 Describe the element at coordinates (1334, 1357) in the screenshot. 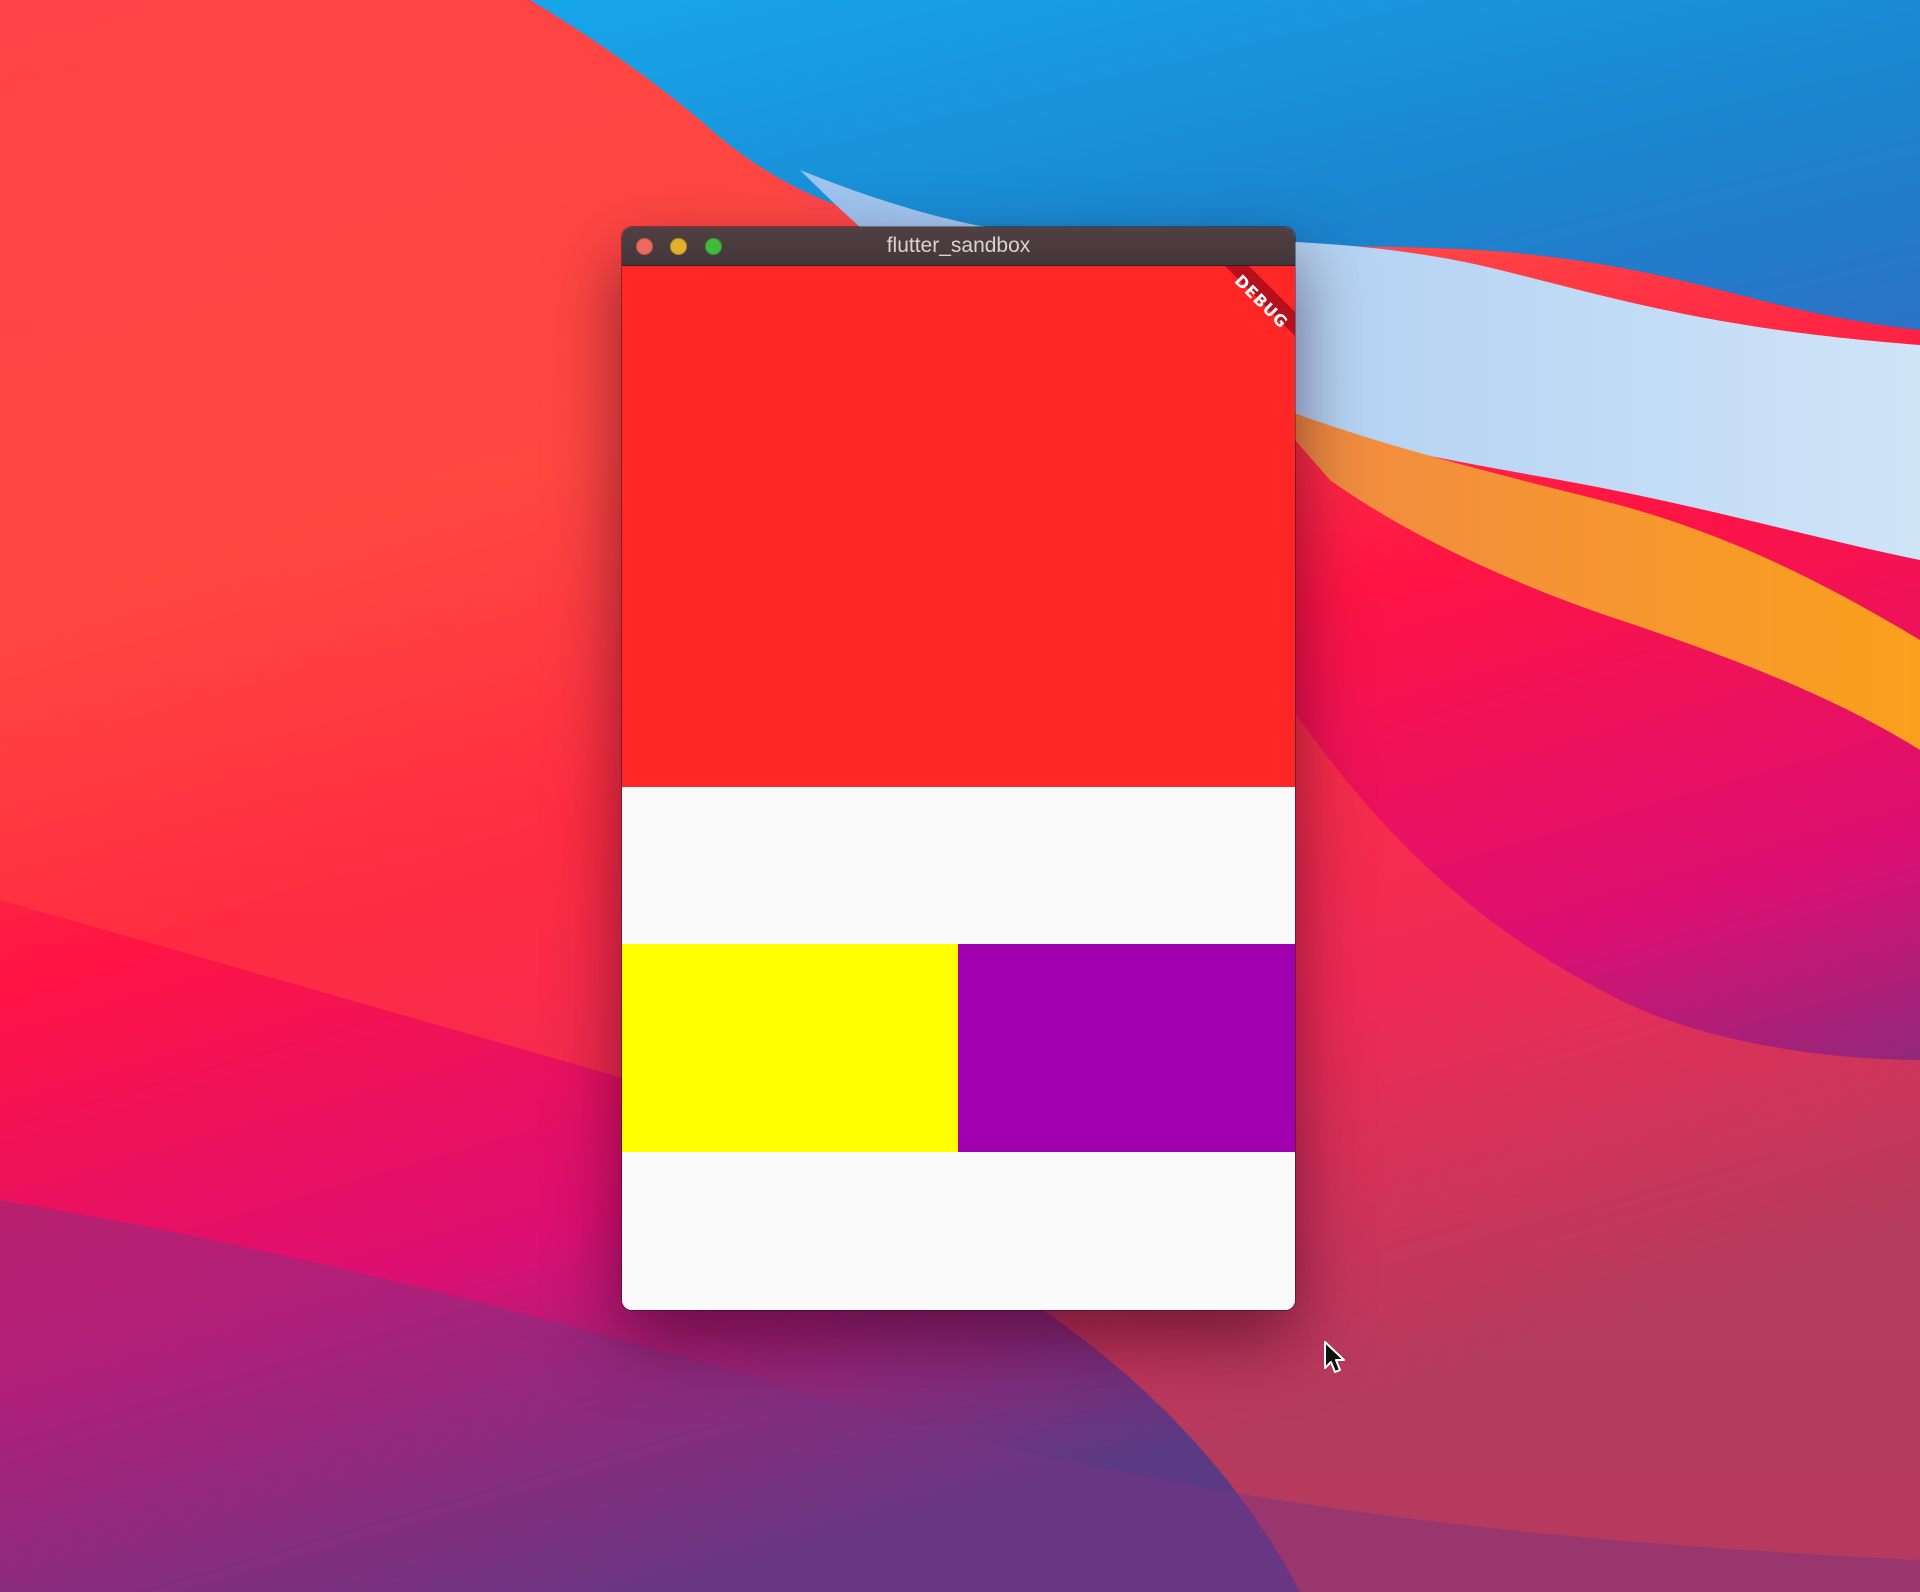

I see `mouse-pointer-icon` at that location.